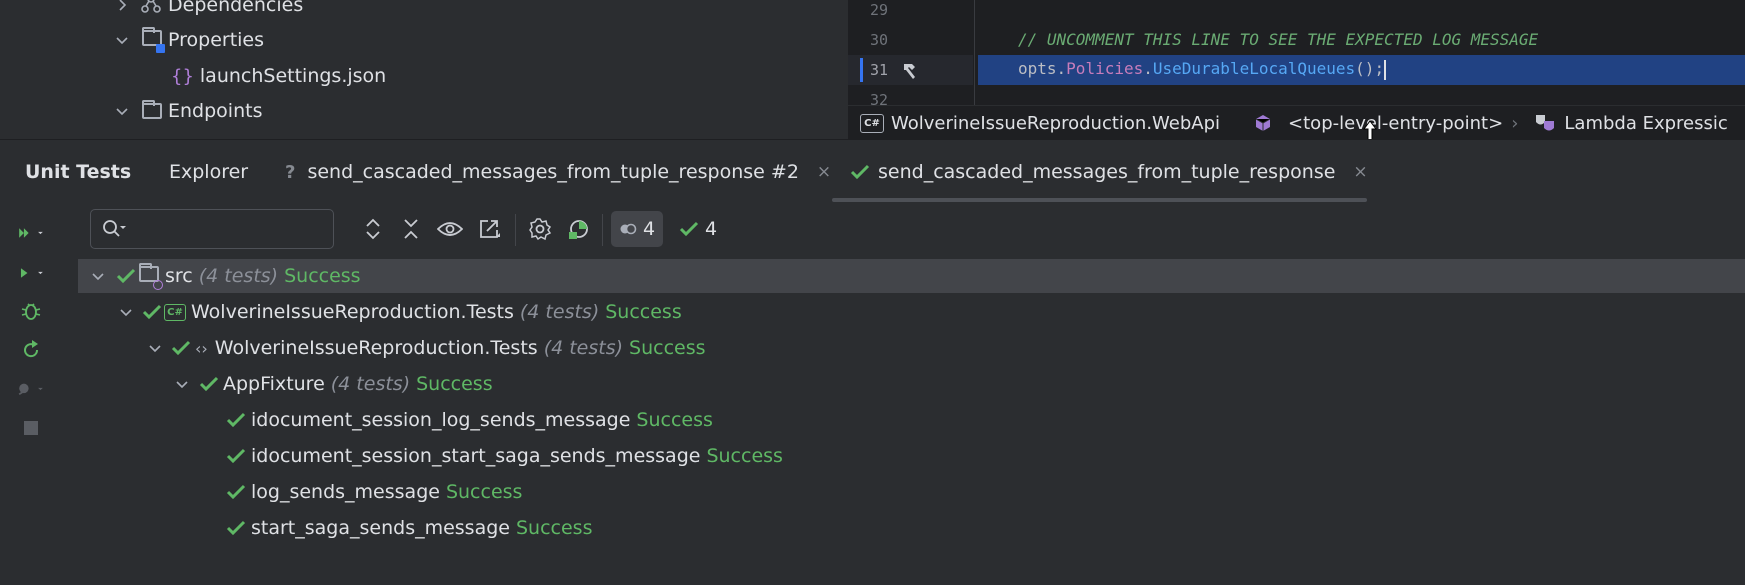 The height and width of the screenshot is (585, 1745). I want to click on collapse-all-icon, so click(411, 229).